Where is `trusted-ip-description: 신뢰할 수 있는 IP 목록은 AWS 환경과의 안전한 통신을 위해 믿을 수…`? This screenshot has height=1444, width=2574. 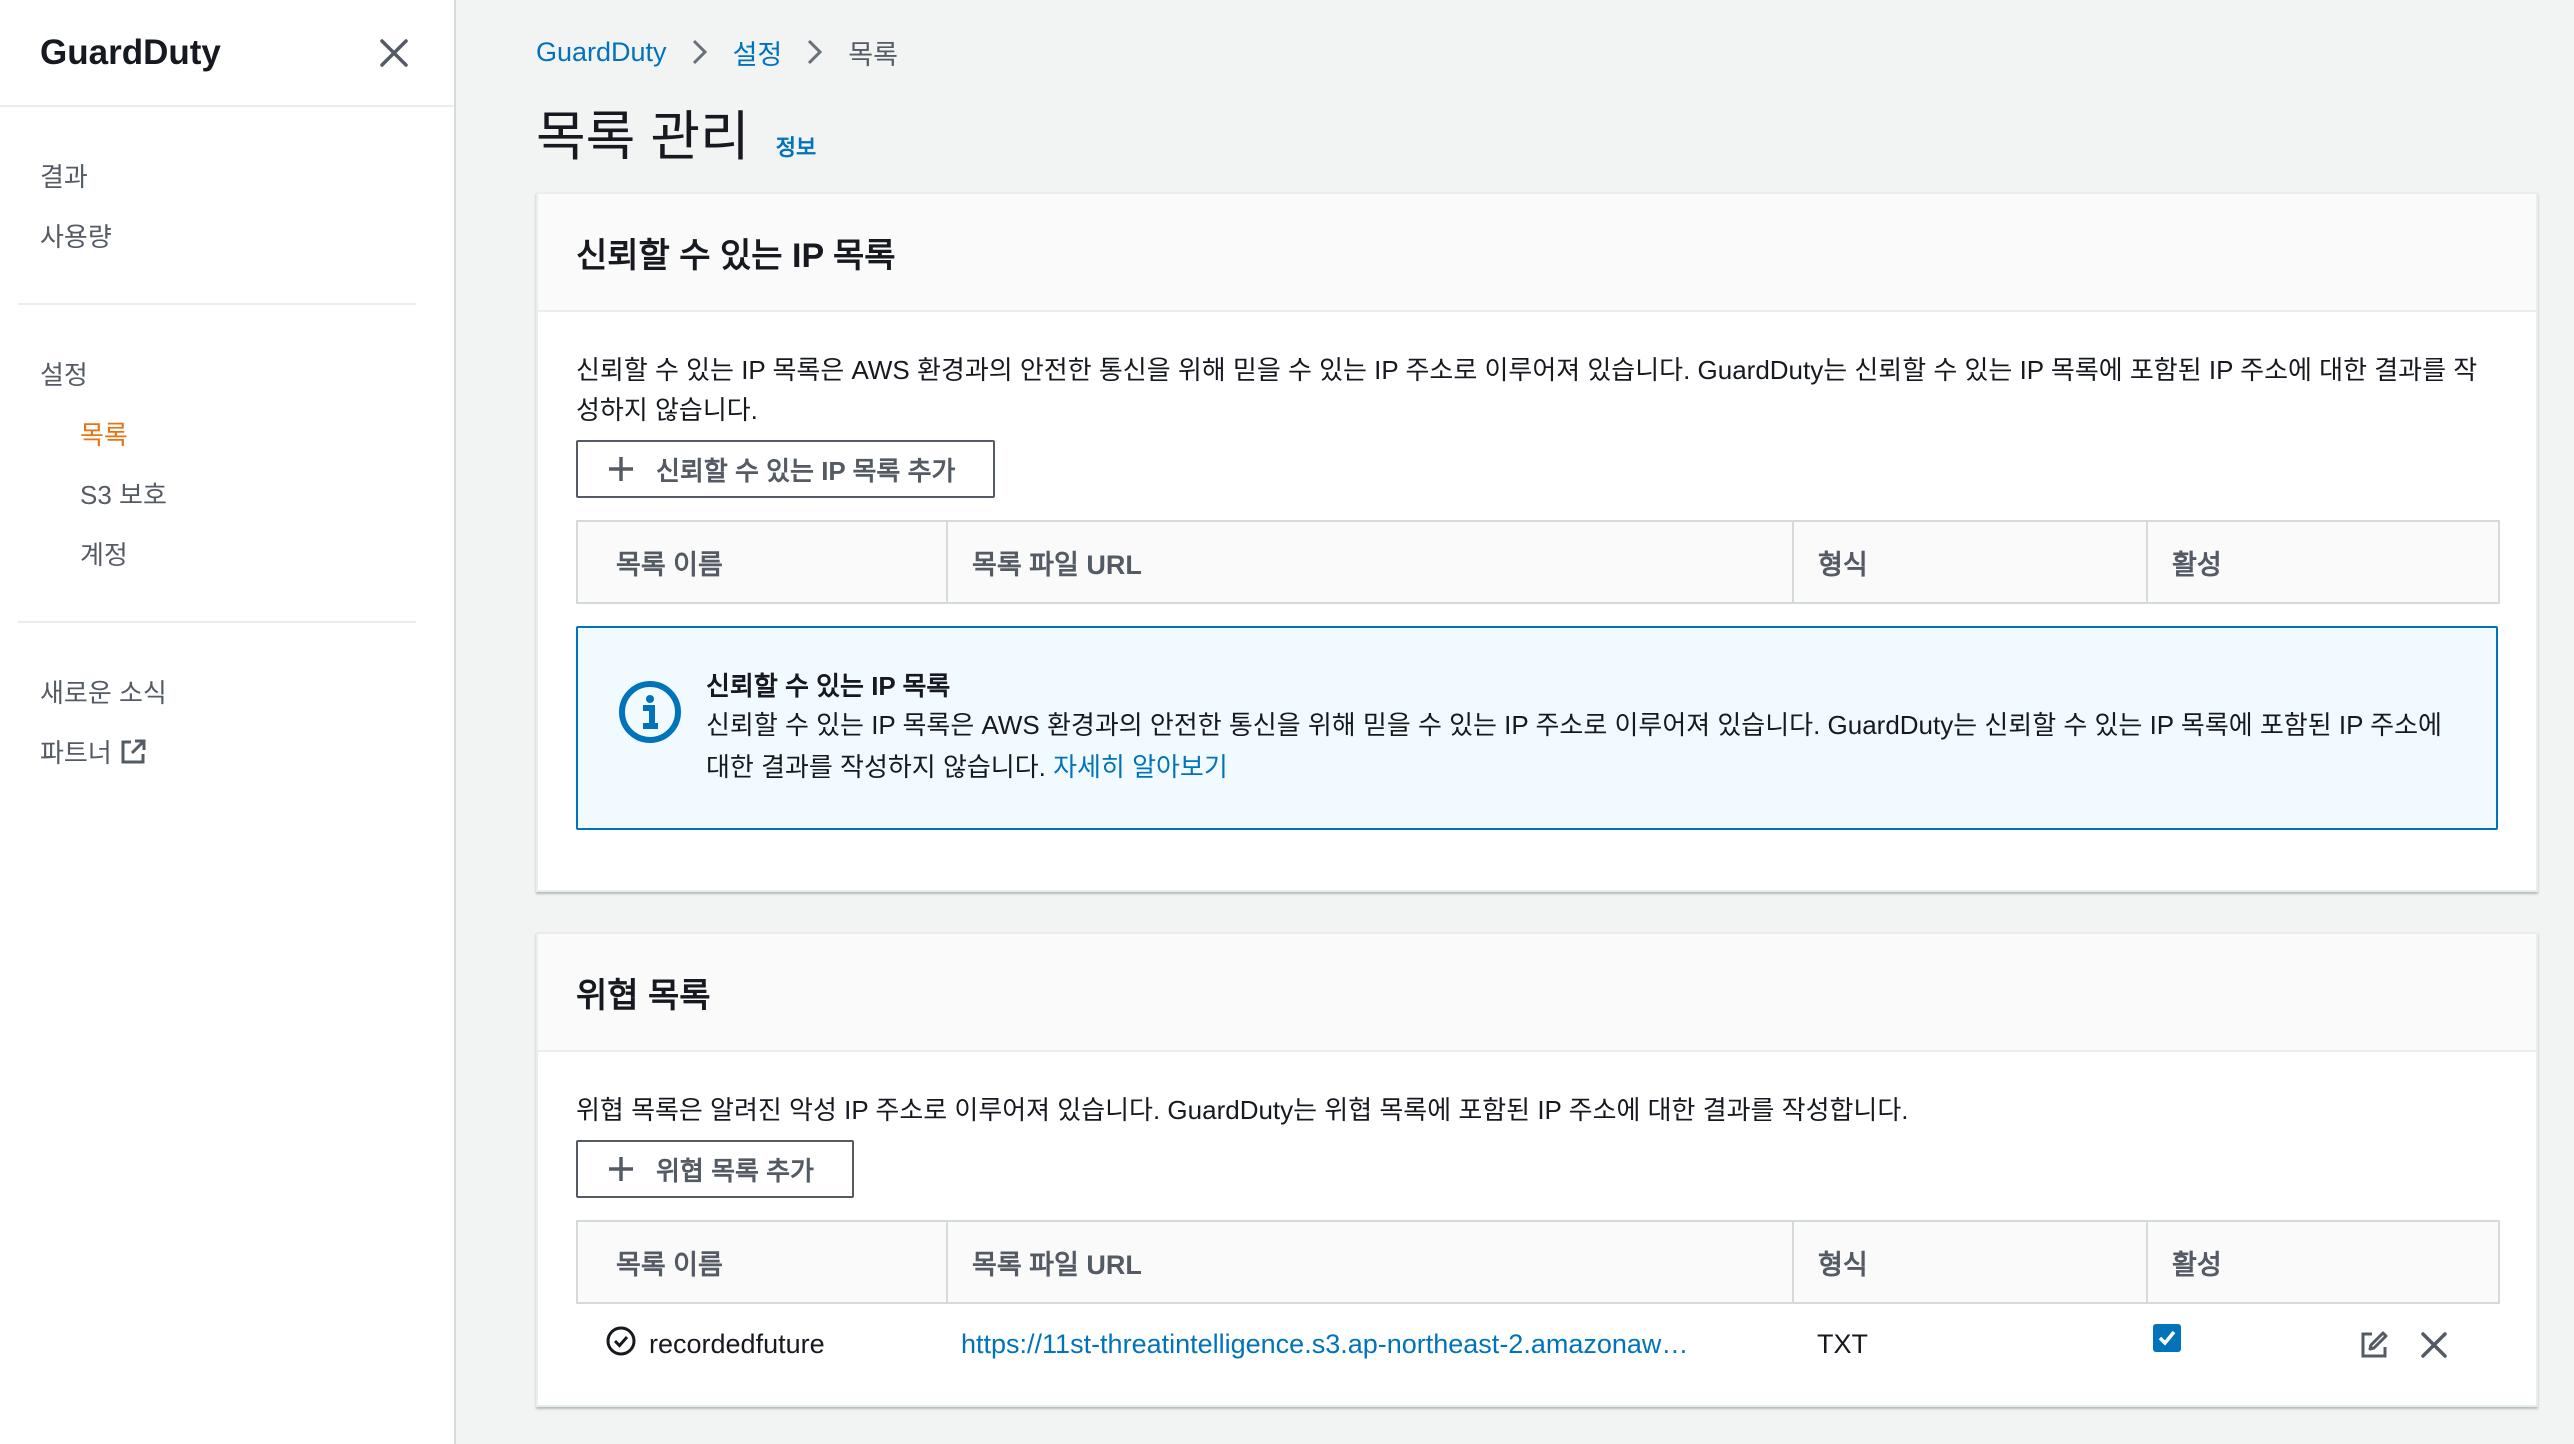 trusted-ip-description: 신뢰할 수 있는 IP 목록은 AWS 환경과의 안전한 통신을 위해 믿을 수… is located at coordinates (1527, 390).